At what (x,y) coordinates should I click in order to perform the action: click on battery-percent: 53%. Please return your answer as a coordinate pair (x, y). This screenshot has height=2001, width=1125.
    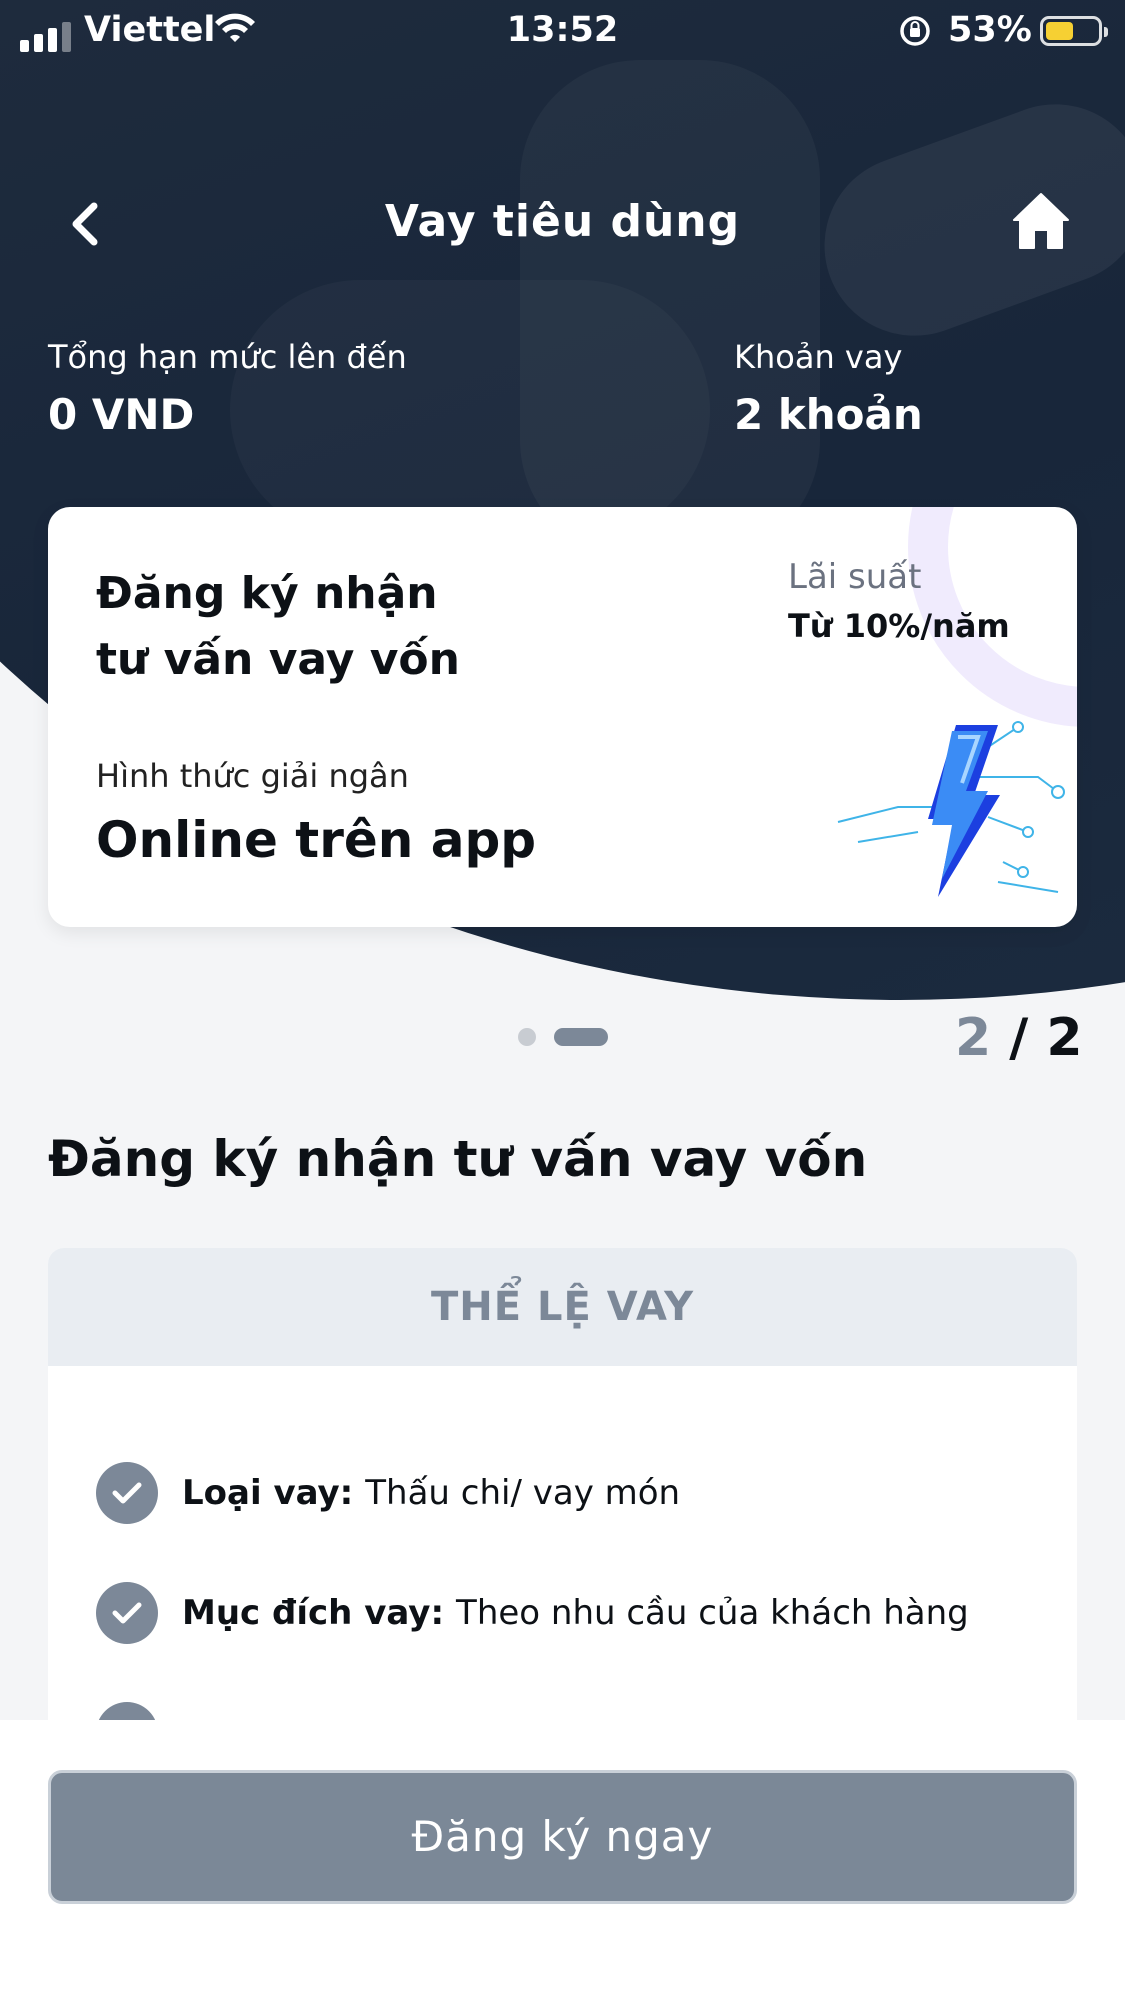
    Looking at the image, I should click on (990, 30).